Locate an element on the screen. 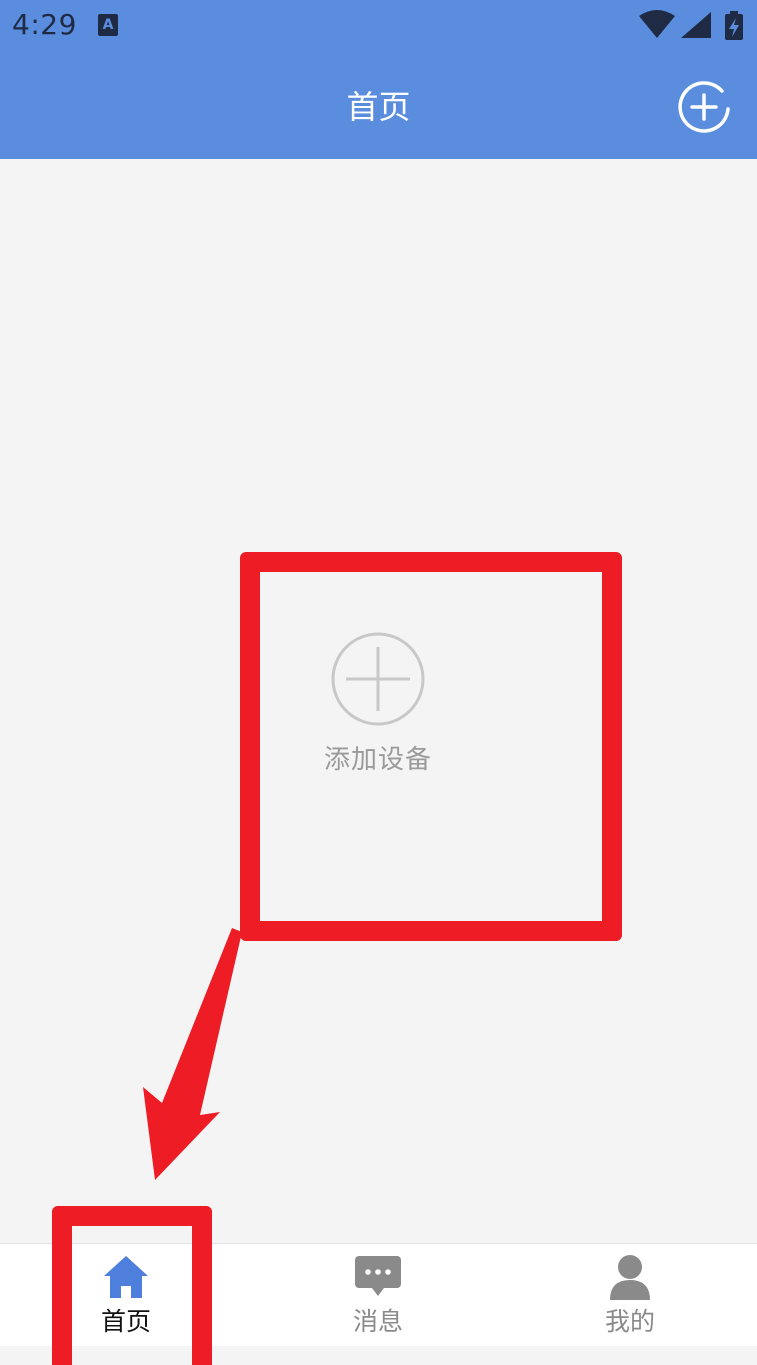 The image size is (757, 1365). tab-messages: 消息 is located at coordinates (378, 1295).